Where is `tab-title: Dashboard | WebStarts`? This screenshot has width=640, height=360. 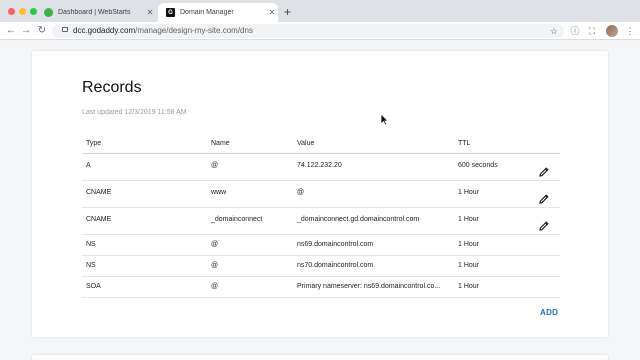
tab-title: Dashboard | WebStarts is located at coordinates (94, 12).